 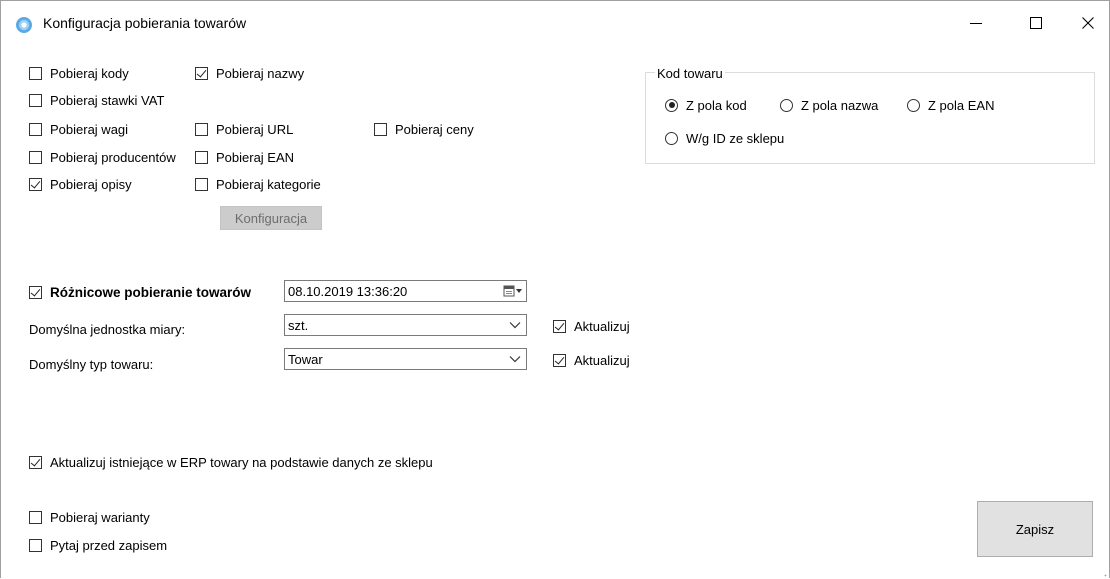 I want to click on checkbox-pobieraj-warianty: Pobieraj warianty, so click(x=89, y=517).